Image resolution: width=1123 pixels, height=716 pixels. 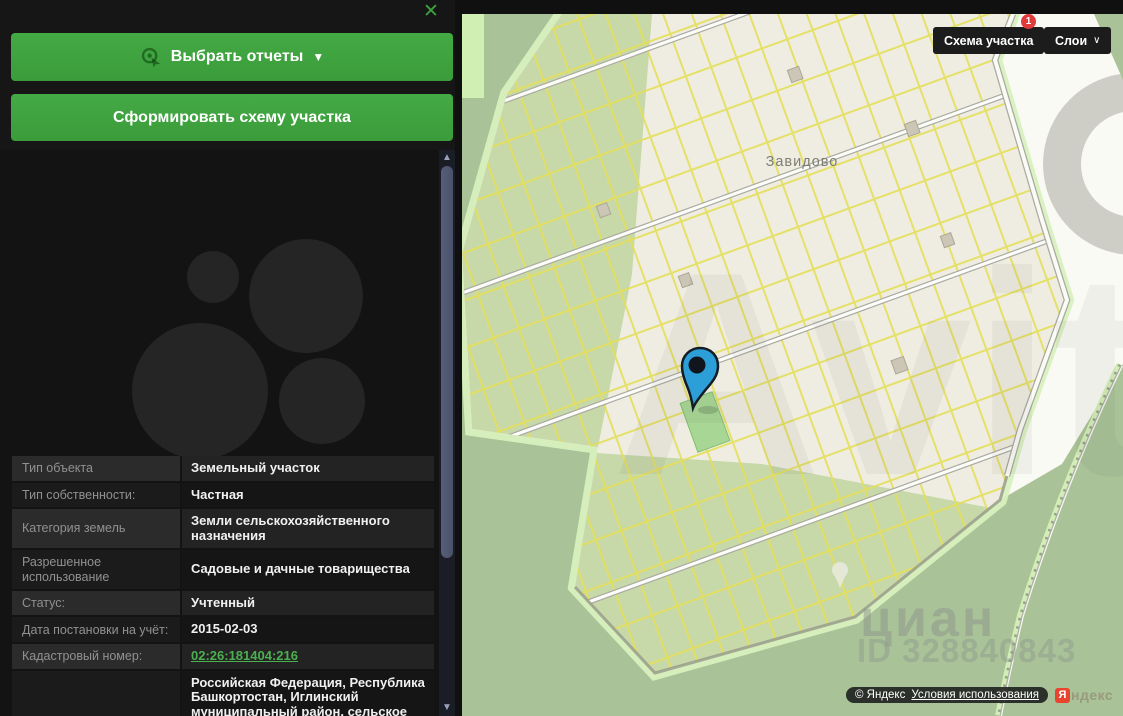 I want to click on field-value: Земли сельскохозяйственного назначения, so click(x=308, y=529).